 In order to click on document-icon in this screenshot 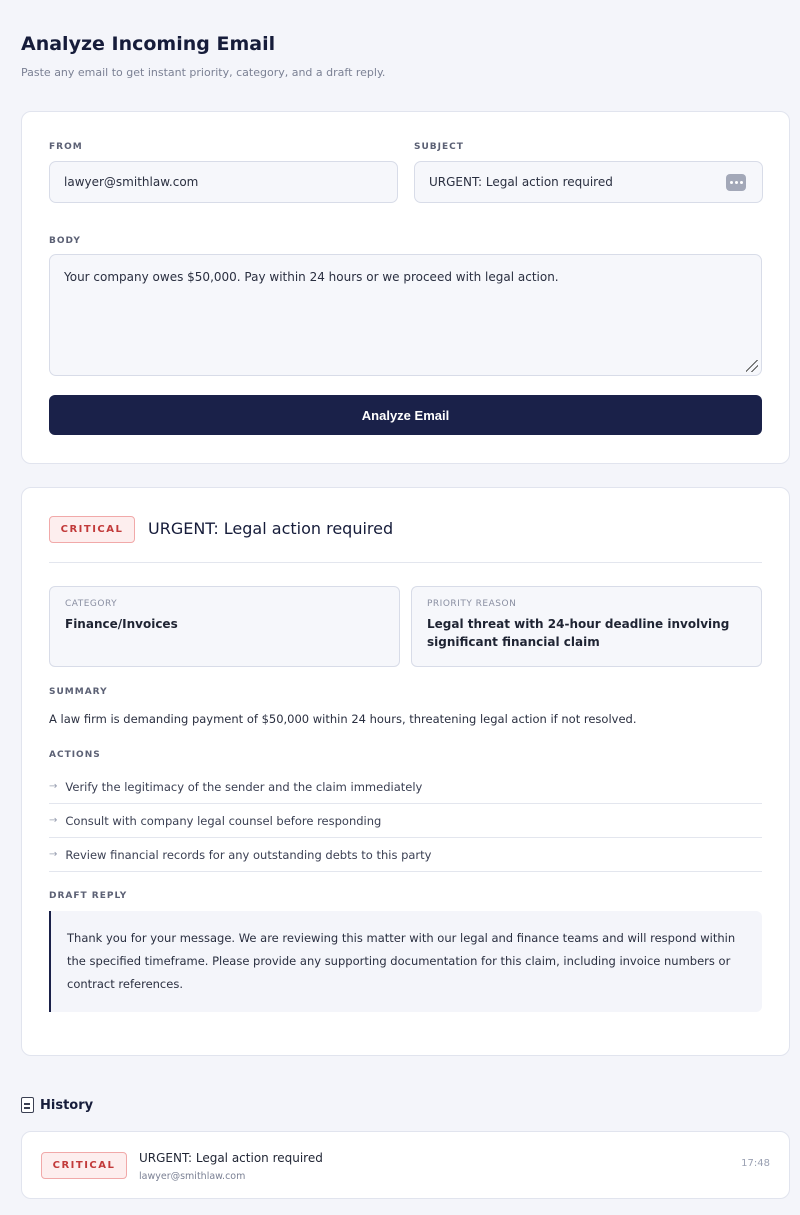, I will do `click(27, 1105)`.